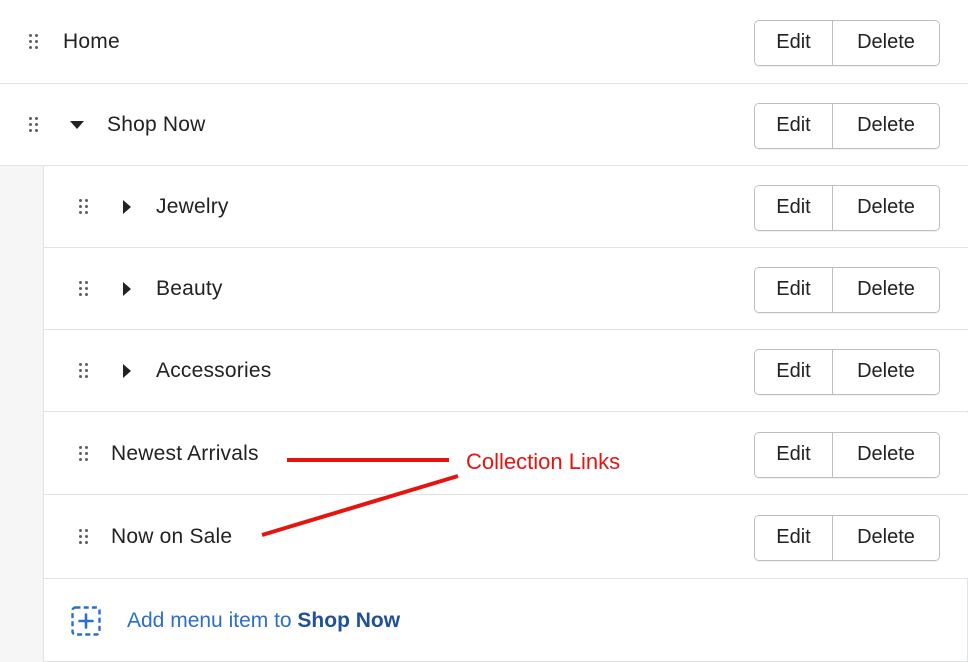 The width and height of the screenshot is (968, 662). Describe the element at coordinates (91, 41) in the screenshot. I see `menu-item-label: Home` at that location.